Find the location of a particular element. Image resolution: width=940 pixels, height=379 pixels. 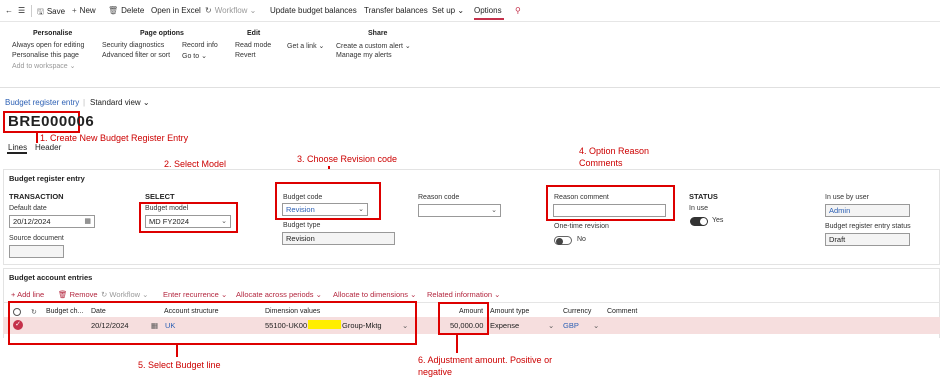

enter-recurrence-menu: Enter recurrence ⌄ is located at coordinates (195, 294).